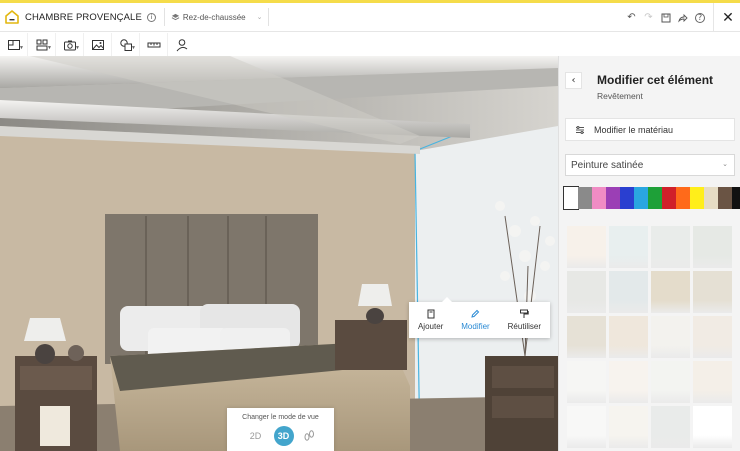 The width and height of the screenshot is (740, 451). I want to click on reuse-label: Réutiliser, so click(524, 326).